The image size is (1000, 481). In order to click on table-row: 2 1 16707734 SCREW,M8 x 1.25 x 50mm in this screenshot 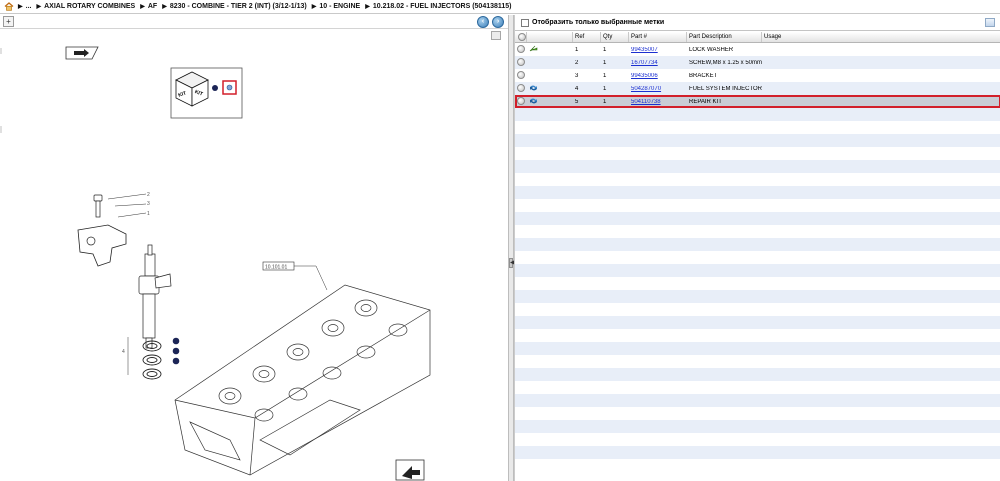, I will do `click(757, 62)`.